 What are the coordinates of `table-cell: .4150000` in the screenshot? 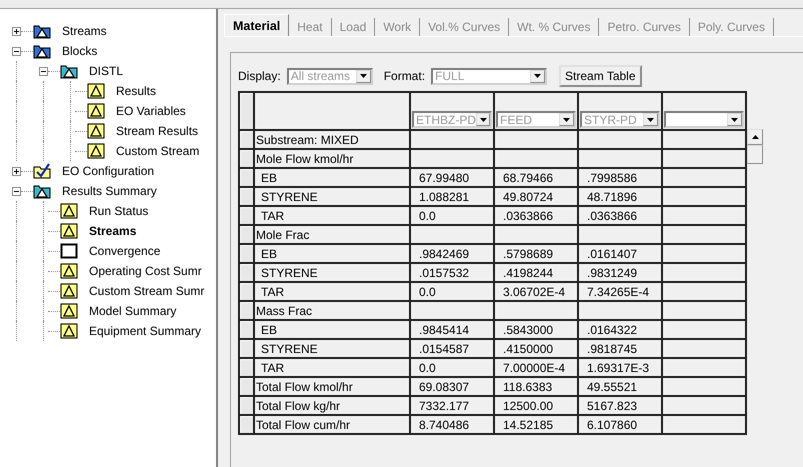 It's located at (536, 348).